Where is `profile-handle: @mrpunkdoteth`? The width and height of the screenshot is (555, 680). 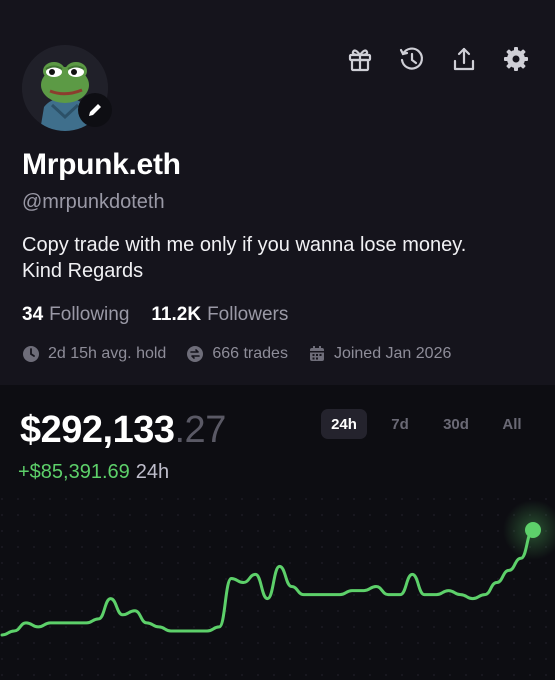 profile-handle: @mrpunkdoteth is located at coordinates (93, 202).